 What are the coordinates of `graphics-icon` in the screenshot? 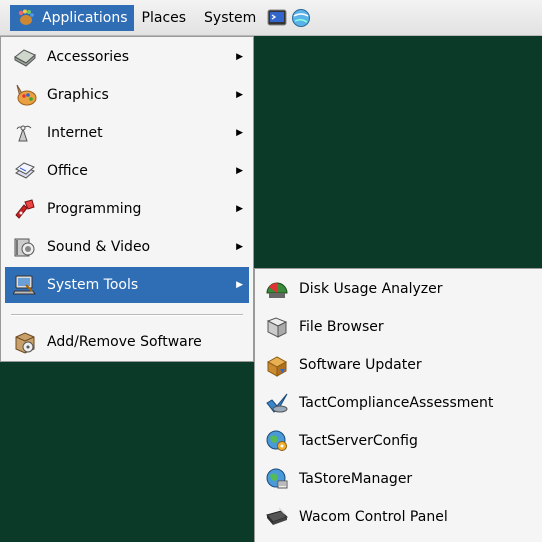 It's located at (26, 95).